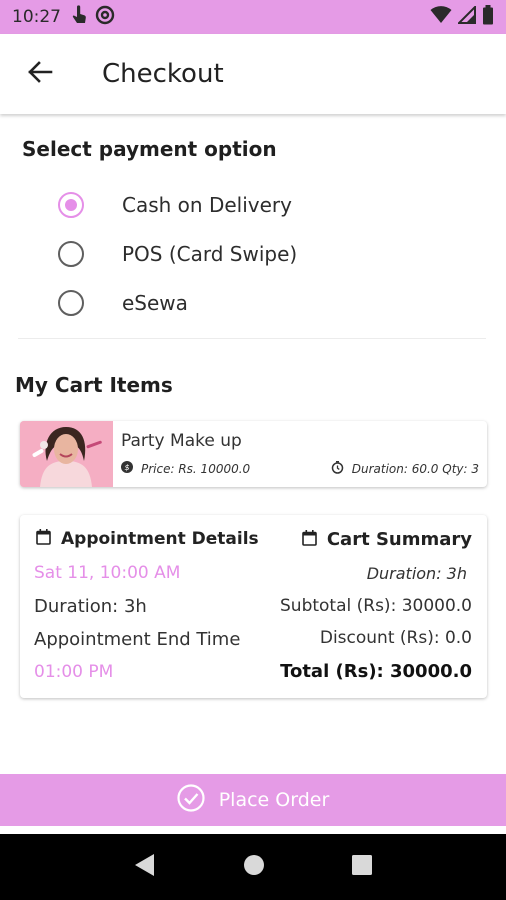 The image size is (506, 900). I want to click on appointment-date-time: Sat 11, 10:00 AM, so click(107, 573).